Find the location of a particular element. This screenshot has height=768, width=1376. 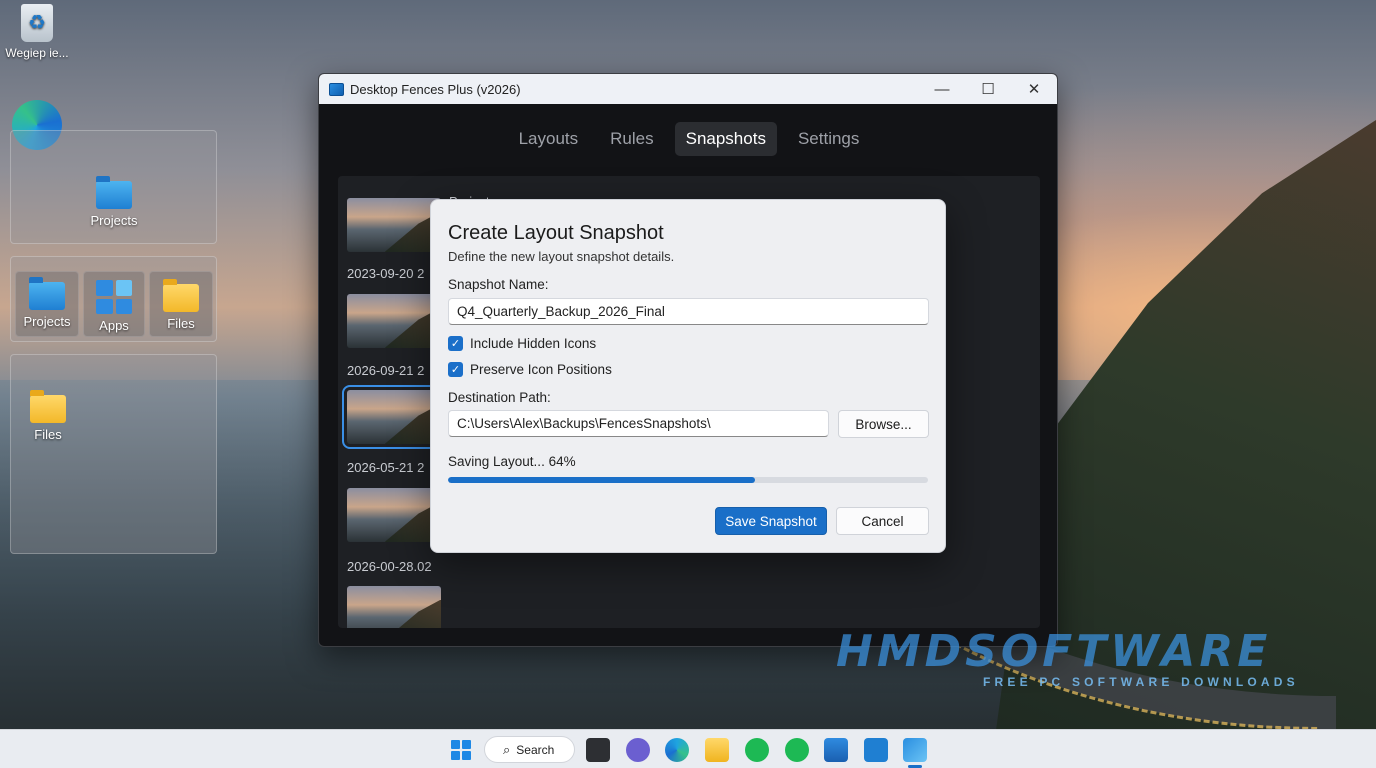

task-view-icon is located at coordinates (598, 750).